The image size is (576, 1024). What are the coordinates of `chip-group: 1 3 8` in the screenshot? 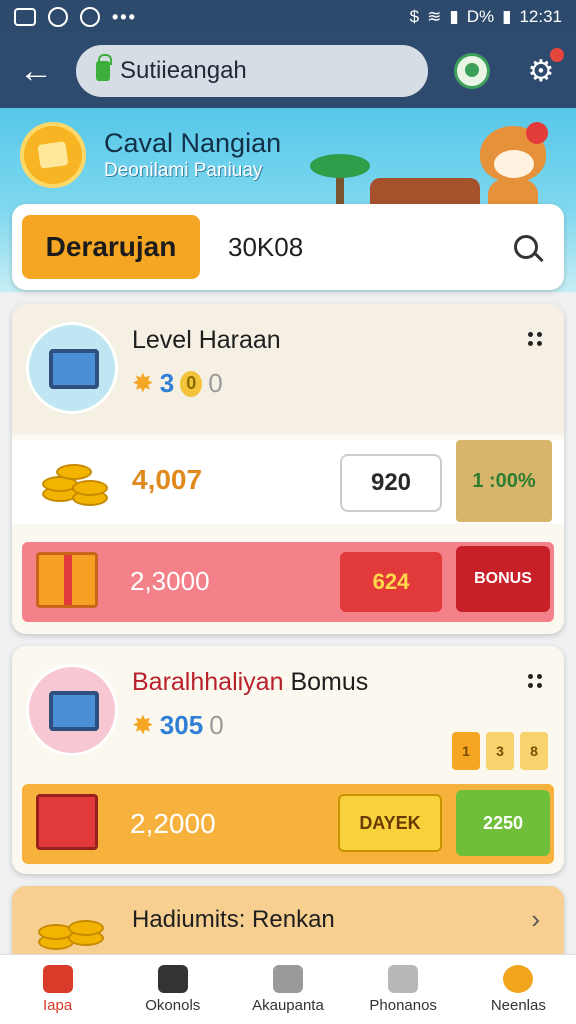 It's located at (500, 751).